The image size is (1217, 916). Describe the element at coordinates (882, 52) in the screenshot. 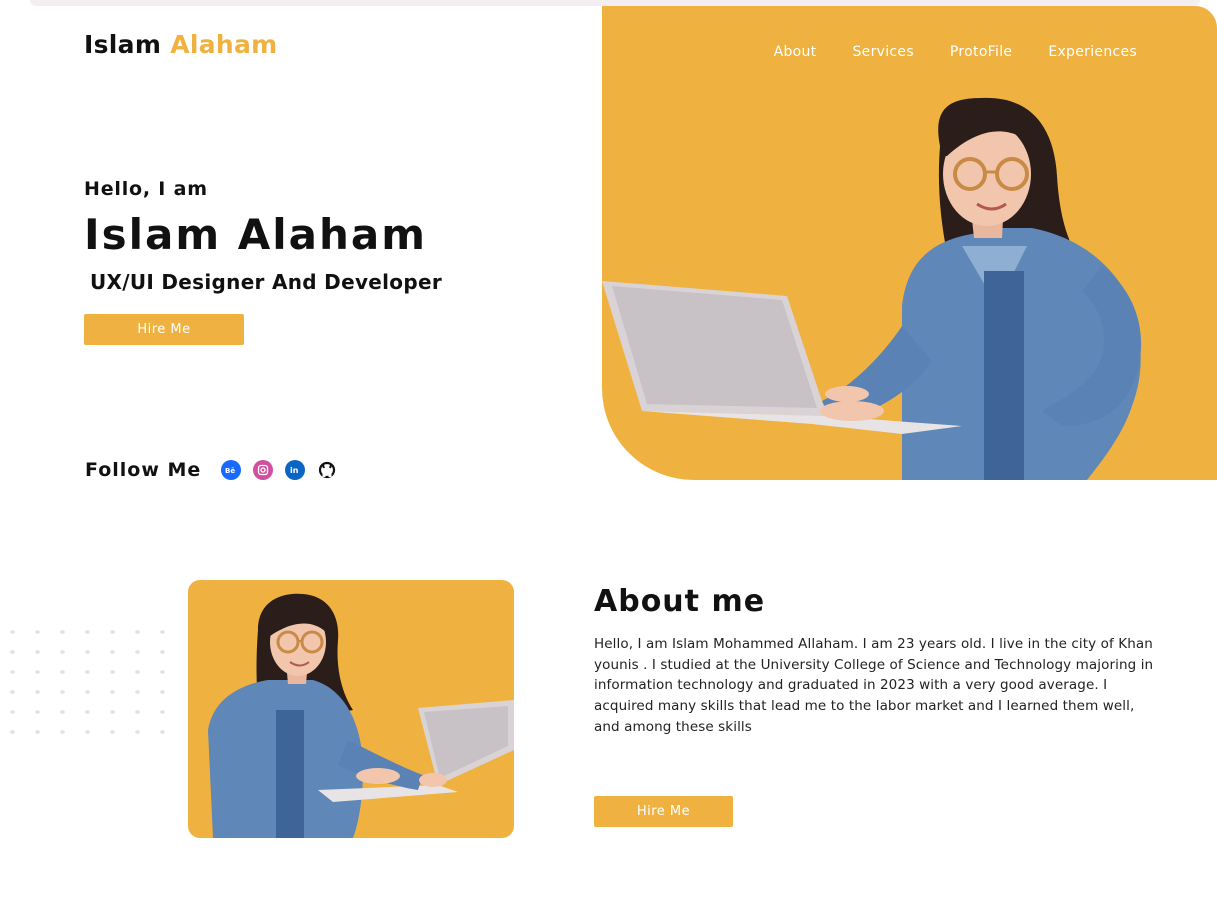

I see `nav-link-services: Services` at that location.